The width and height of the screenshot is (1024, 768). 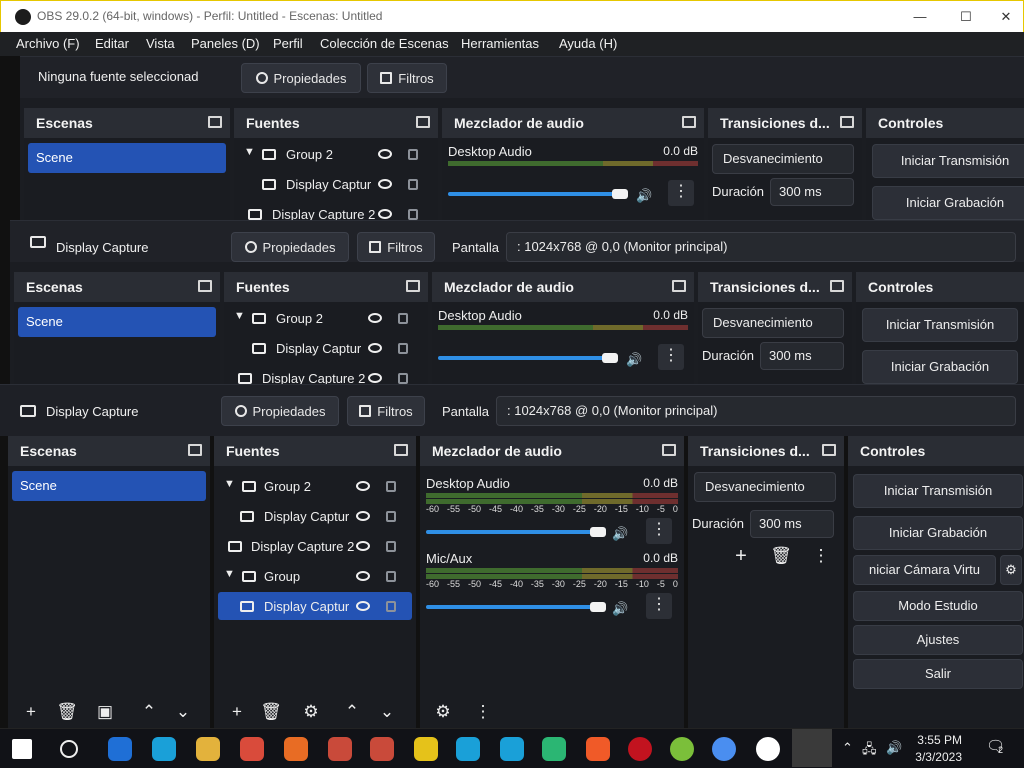 I want to click on scene-item: Scene, so click(x=127, y=158).